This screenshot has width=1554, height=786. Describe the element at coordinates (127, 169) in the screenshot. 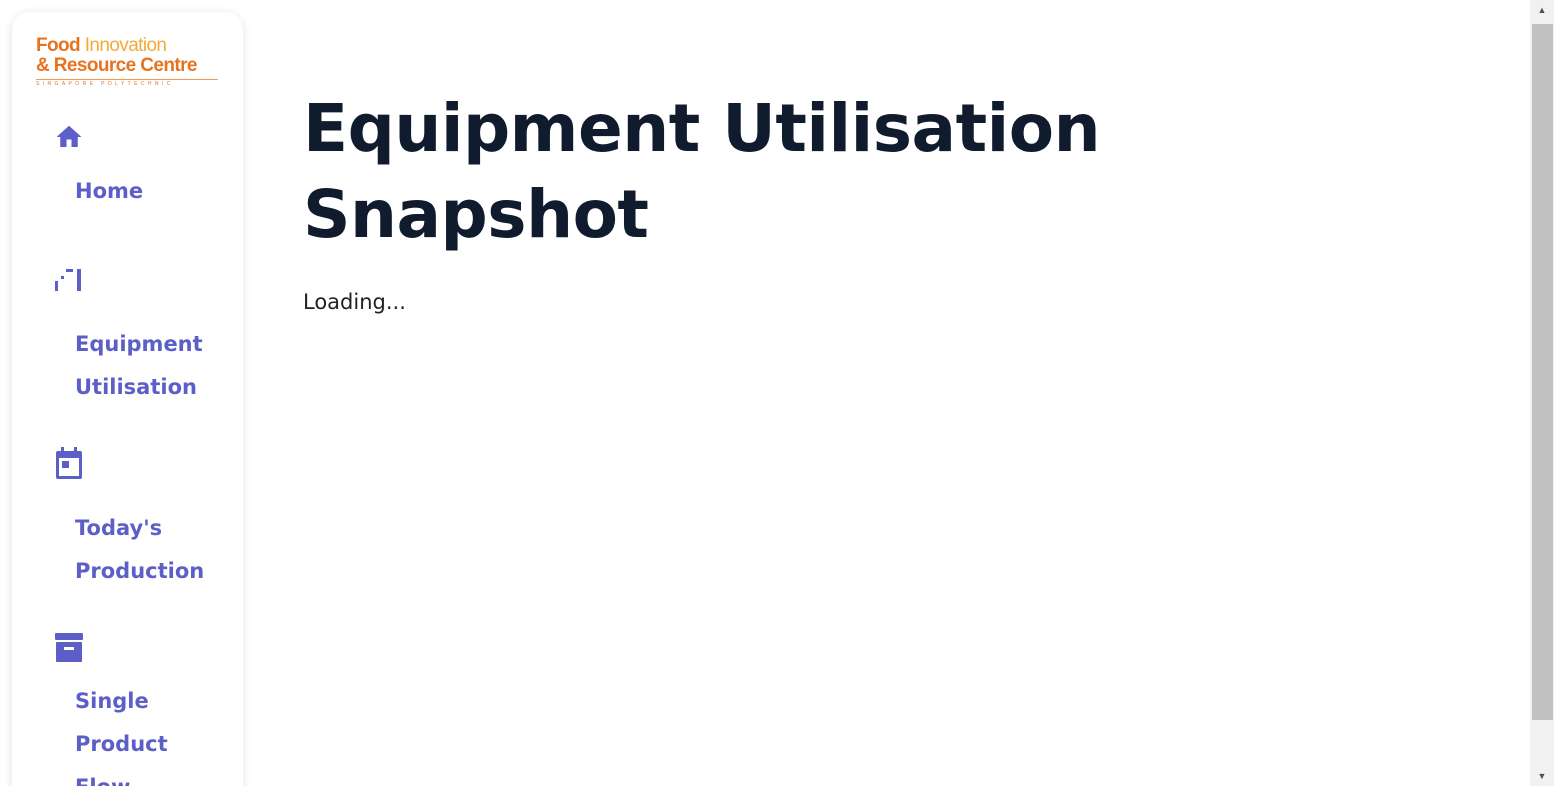

I see `sidebar-item-home: Home` at that location.